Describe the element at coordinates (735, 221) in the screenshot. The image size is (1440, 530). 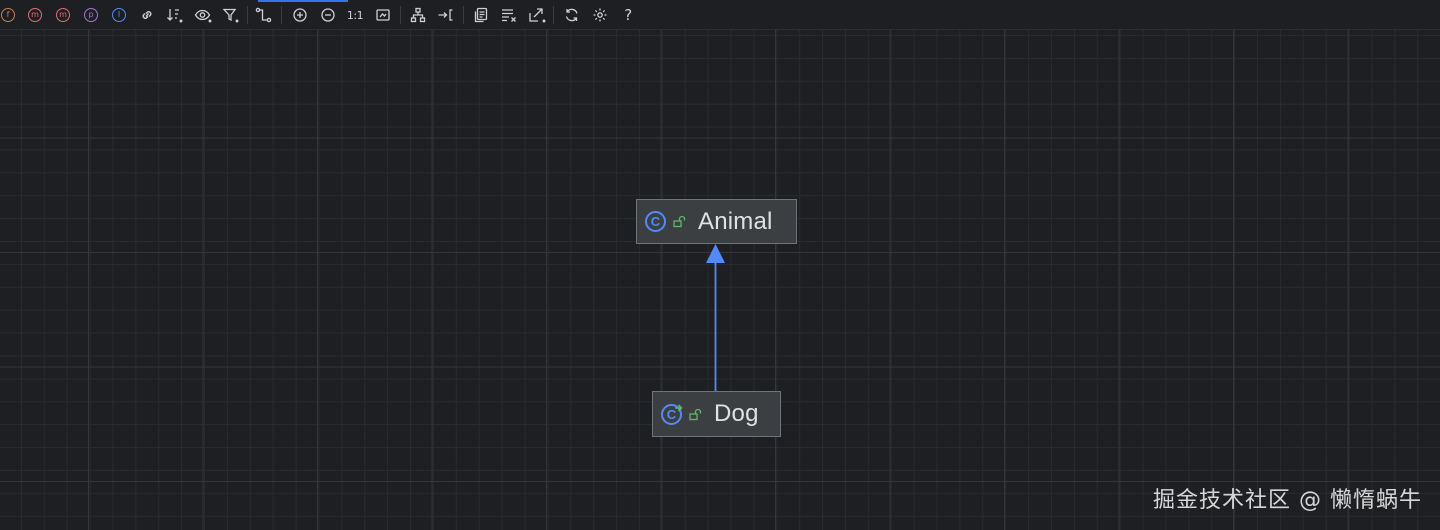
I see `node-label: Animal` at that location.